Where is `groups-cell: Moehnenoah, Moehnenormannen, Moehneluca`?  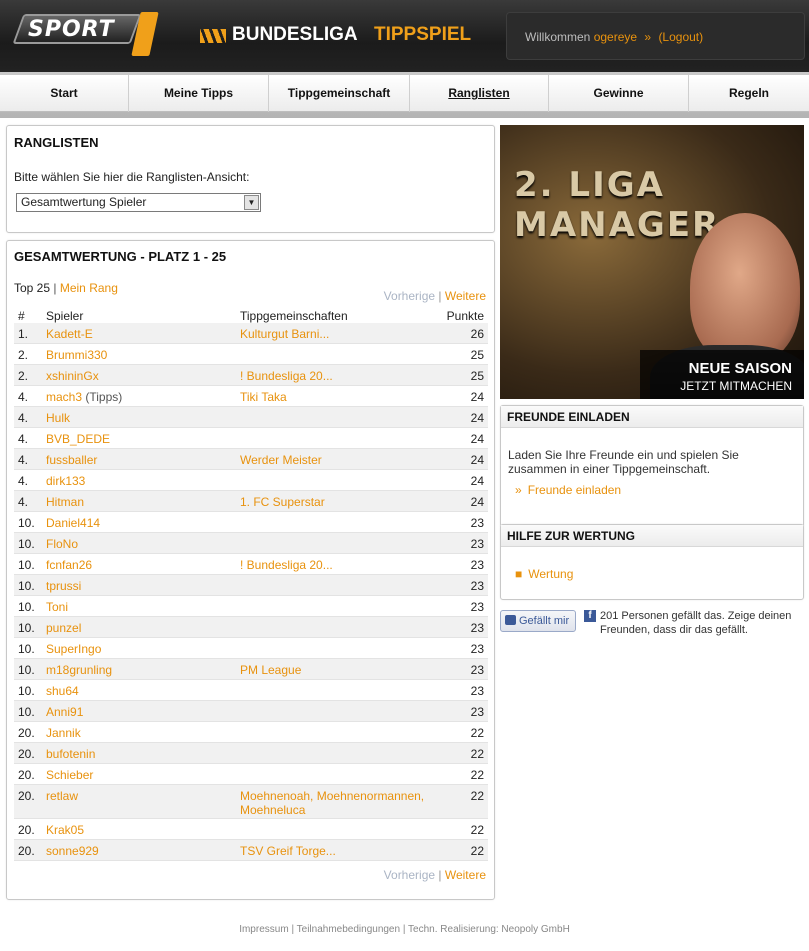
groups-cell: Moehnenoah, Moehnenormannen, Moehneluca is located at coordinates (340, 803).